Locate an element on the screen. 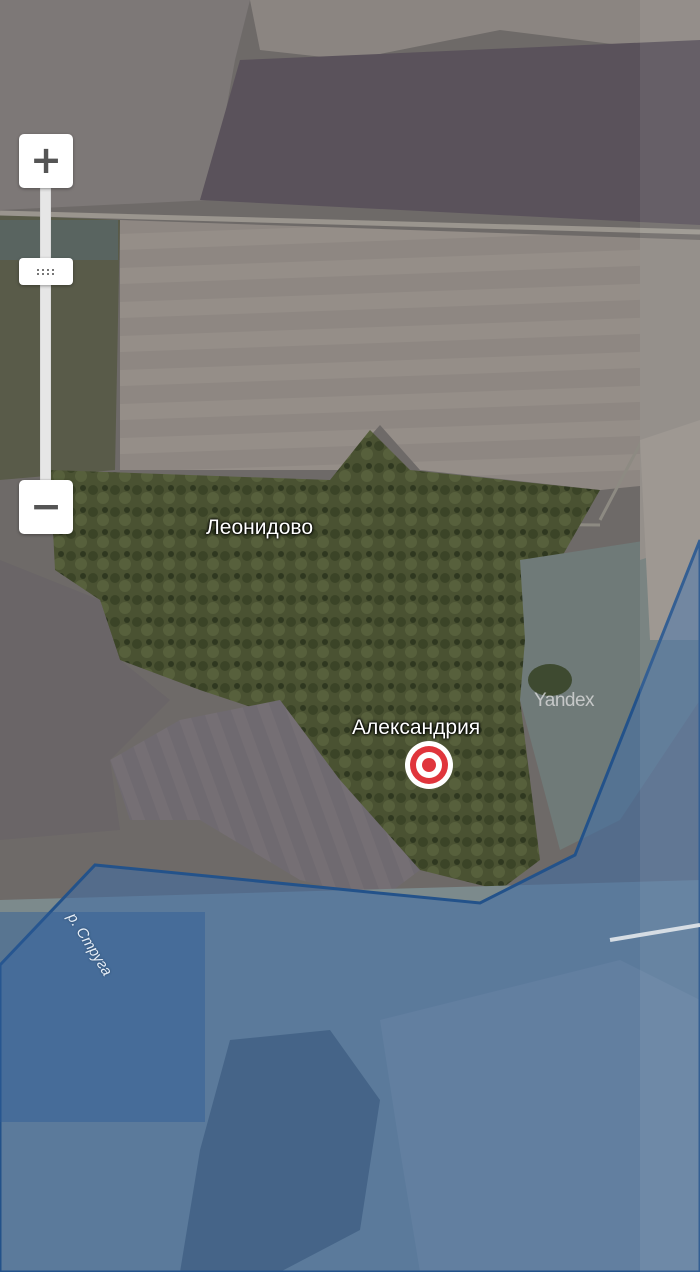  grip-icon is located at coordinates (46, 271).